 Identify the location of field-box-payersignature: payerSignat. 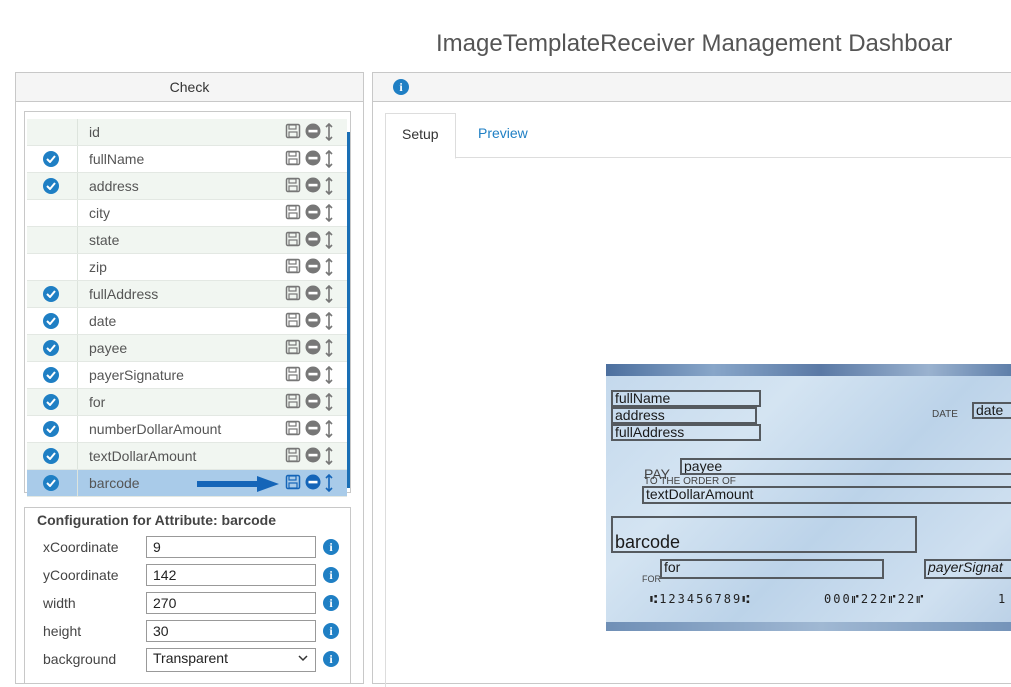
(967, 569).